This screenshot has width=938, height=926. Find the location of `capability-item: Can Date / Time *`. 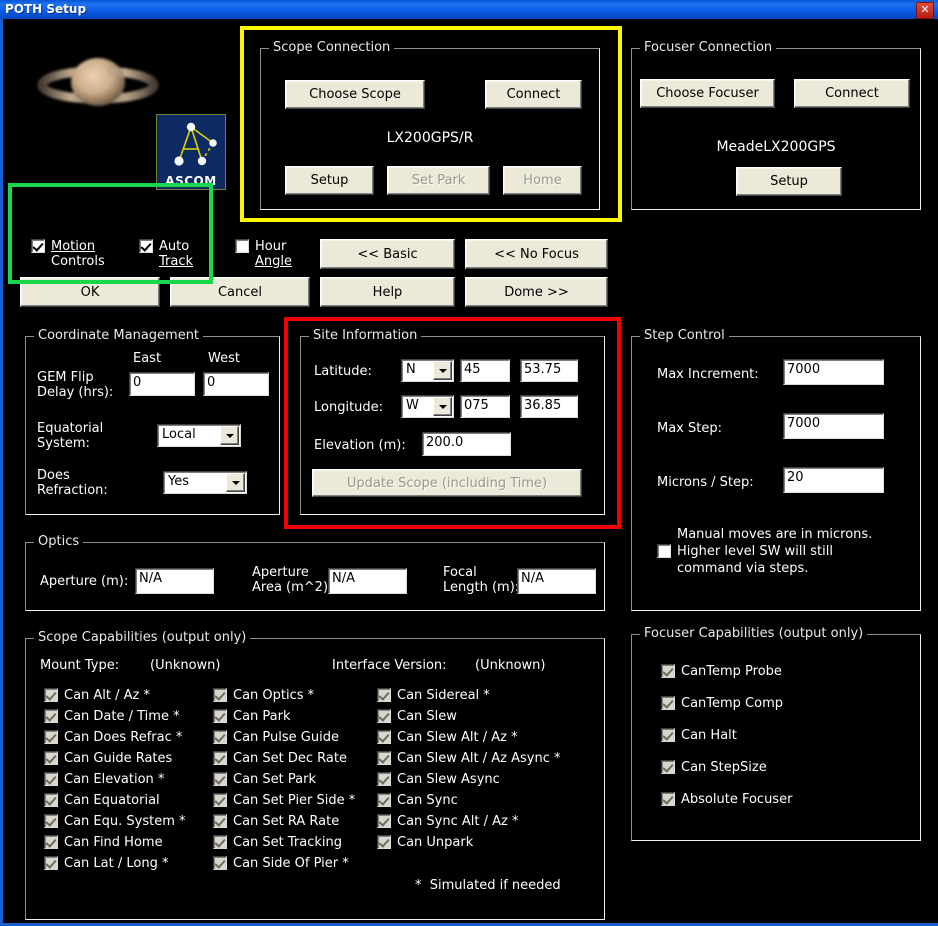

capability-item: Can Date / Time * is located at coordinates (112, 716).